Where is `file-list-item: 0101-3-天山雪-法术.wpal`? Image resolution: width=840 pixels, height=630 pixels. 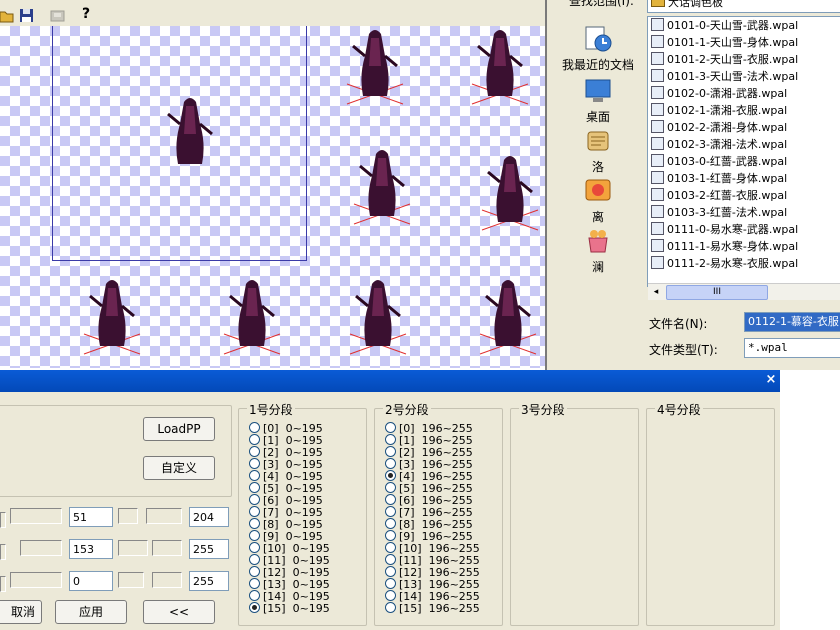 file-list-item: 0101-3-天山雪-法术.wpal is located at coordinates (744, 76).